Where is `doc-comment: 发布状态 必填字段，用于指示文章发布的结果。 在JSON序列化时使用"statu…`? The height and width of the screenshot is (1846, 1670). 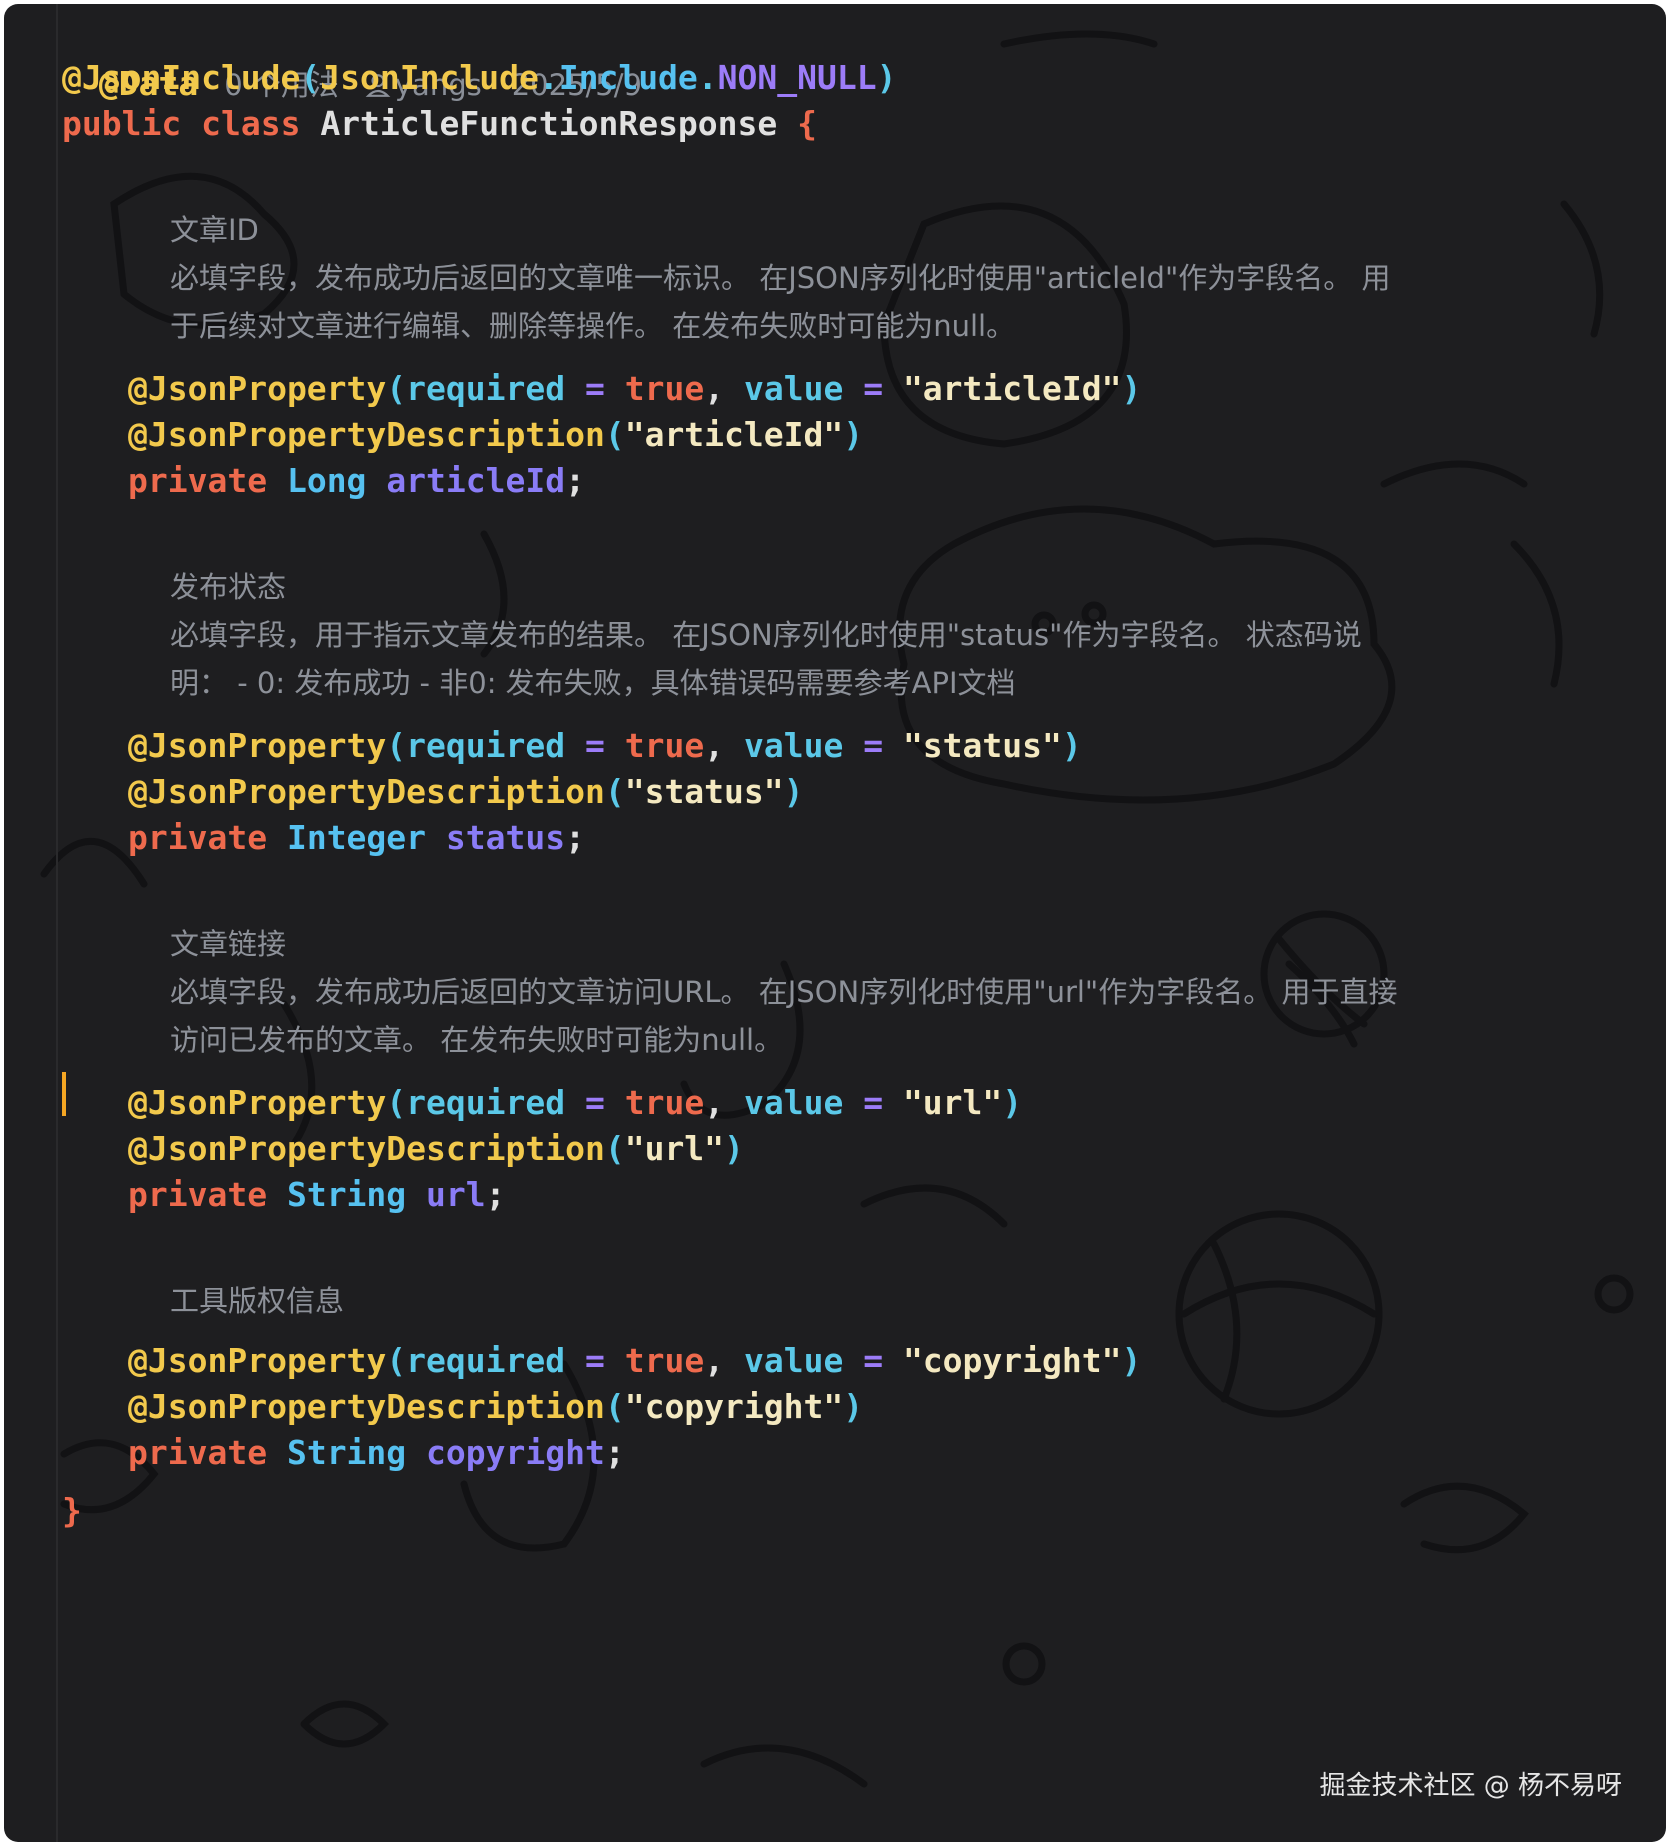 doc-comment: 发布状态 必填字段，用于指示文章发布的结果。 在JSON序列化时使用"statu… is located at coordinates (785, 635).